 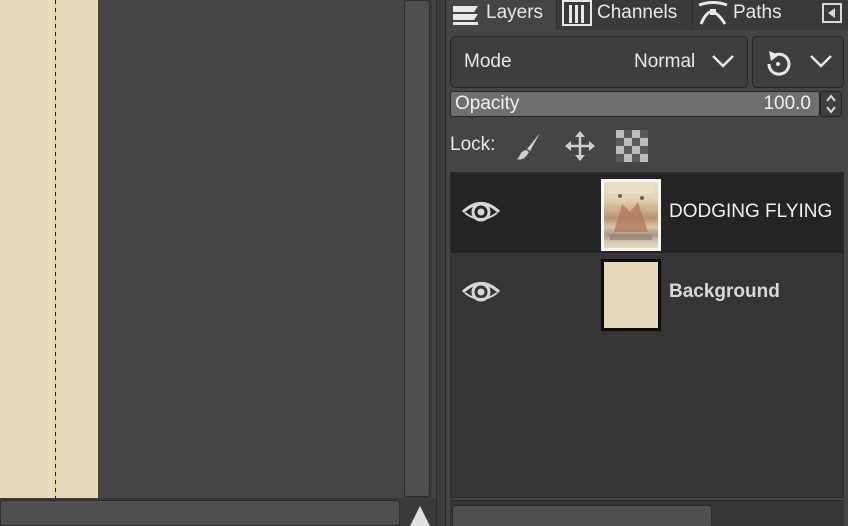 What do you see at coordinates (200, 513) in the screenshot?
I see `canvas-horizontal-scrollbar-thumb` at bounding box center [200, 513].